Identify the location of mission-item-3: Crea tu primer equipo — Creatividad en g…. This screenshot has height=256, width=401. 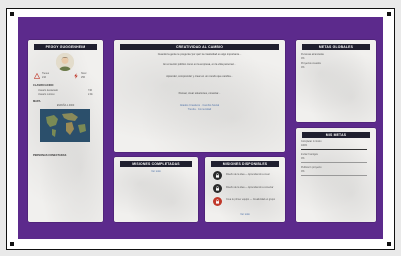
(253, 200).